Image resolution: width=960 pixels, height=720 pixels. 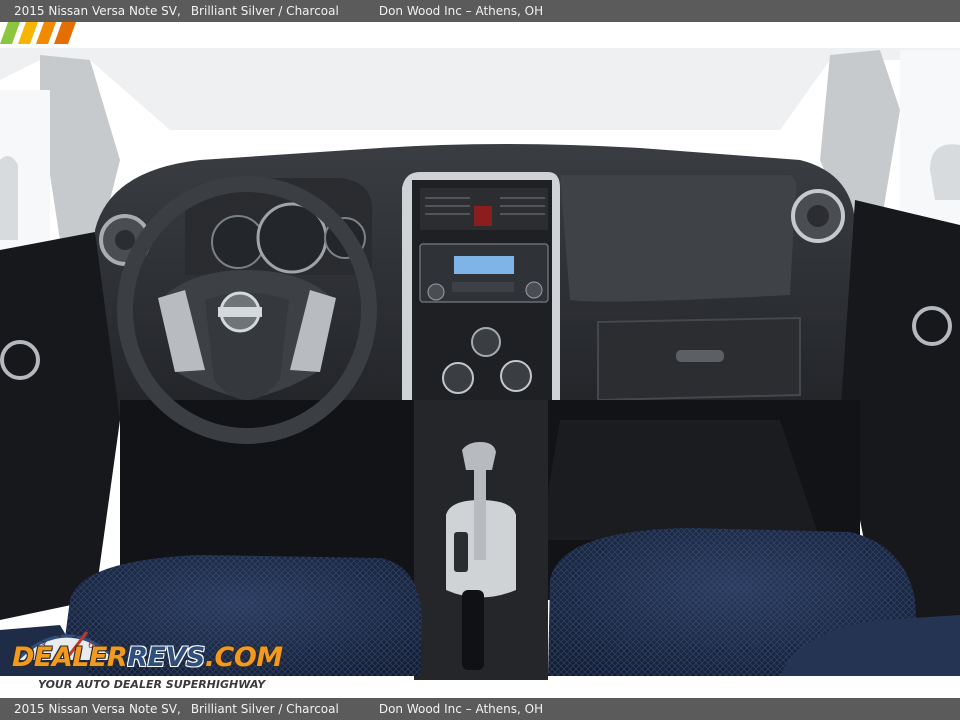 I want to click on door-panel-left, so click(x=60, y=426).